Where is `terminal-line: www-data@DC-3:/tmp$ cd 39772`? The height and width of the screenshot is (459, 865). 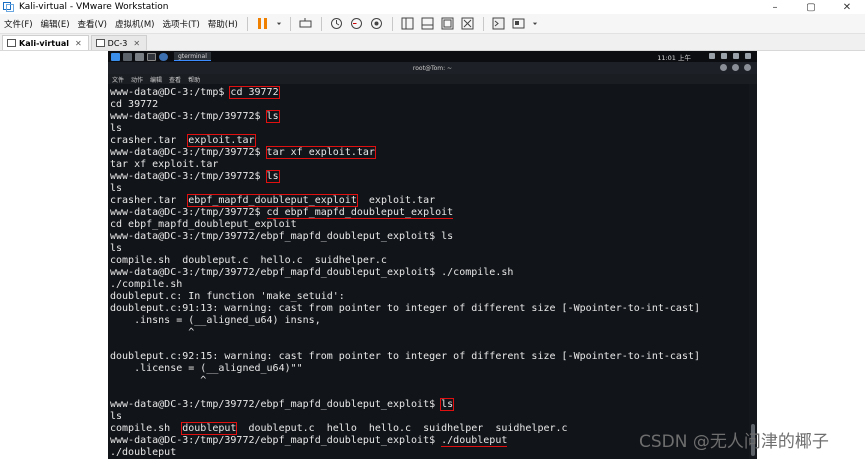 terminal-line: www-data@DC-3:/tmp$ cd 39772 is located at coordinates (195, 92).